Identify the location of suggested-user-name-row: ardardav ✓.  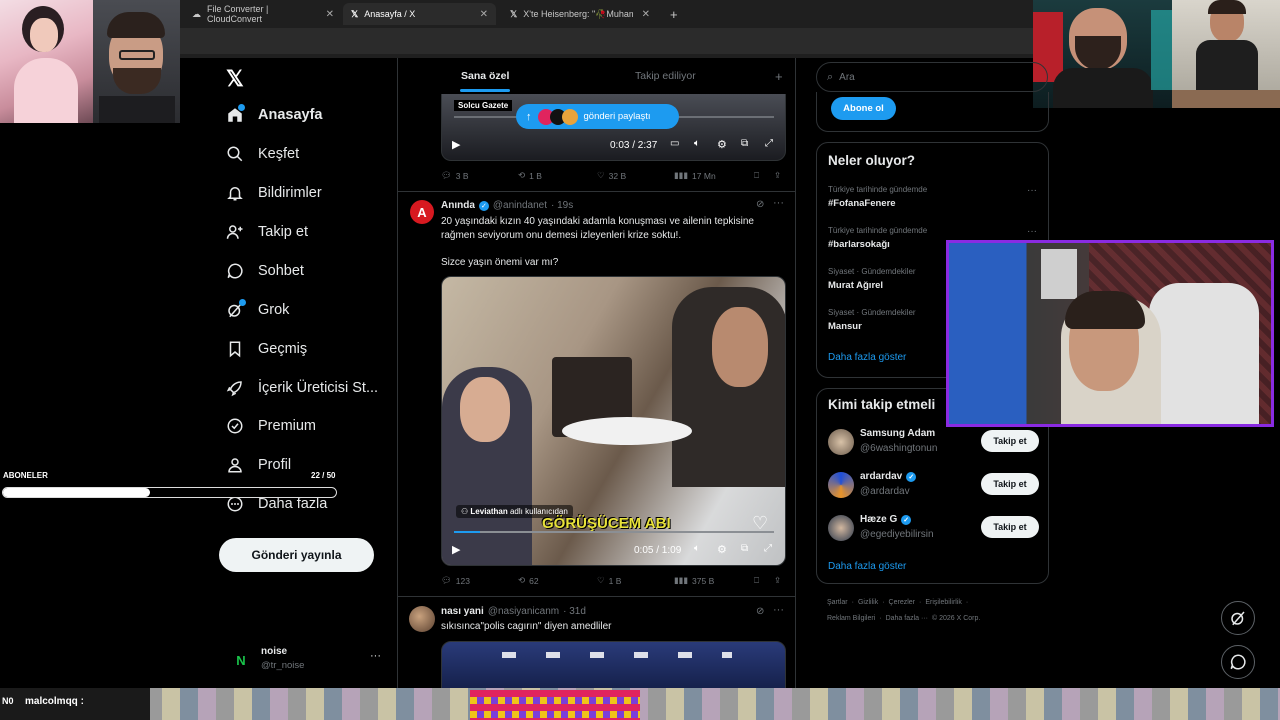
(888, 476).